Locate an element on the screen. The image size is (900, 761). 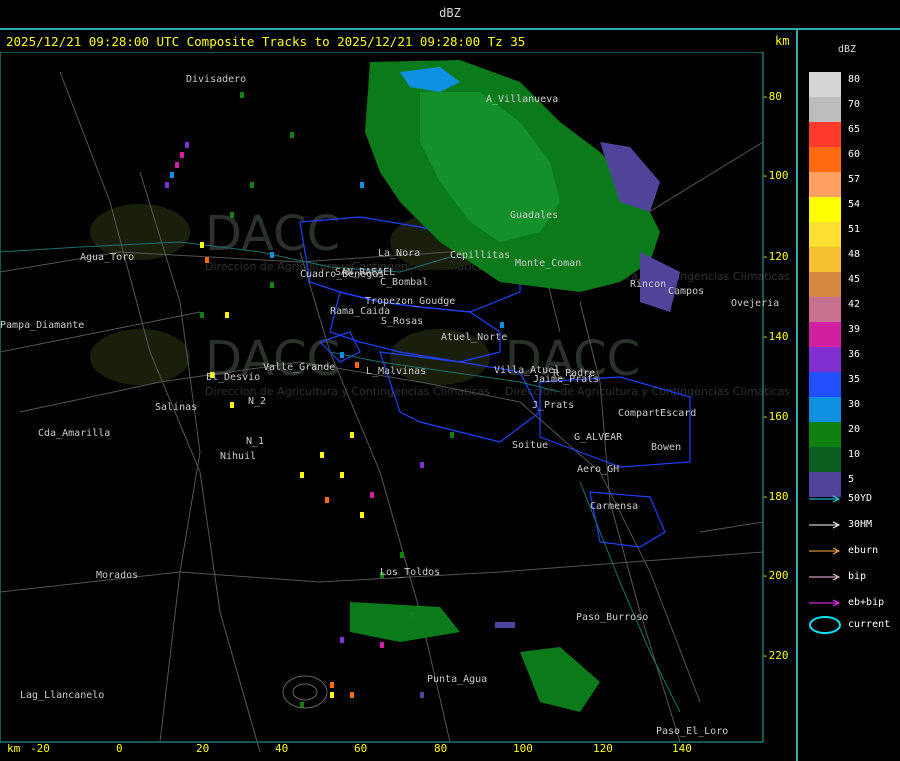
place-label: G_ALVEAR is located at coordinates (598, 437).